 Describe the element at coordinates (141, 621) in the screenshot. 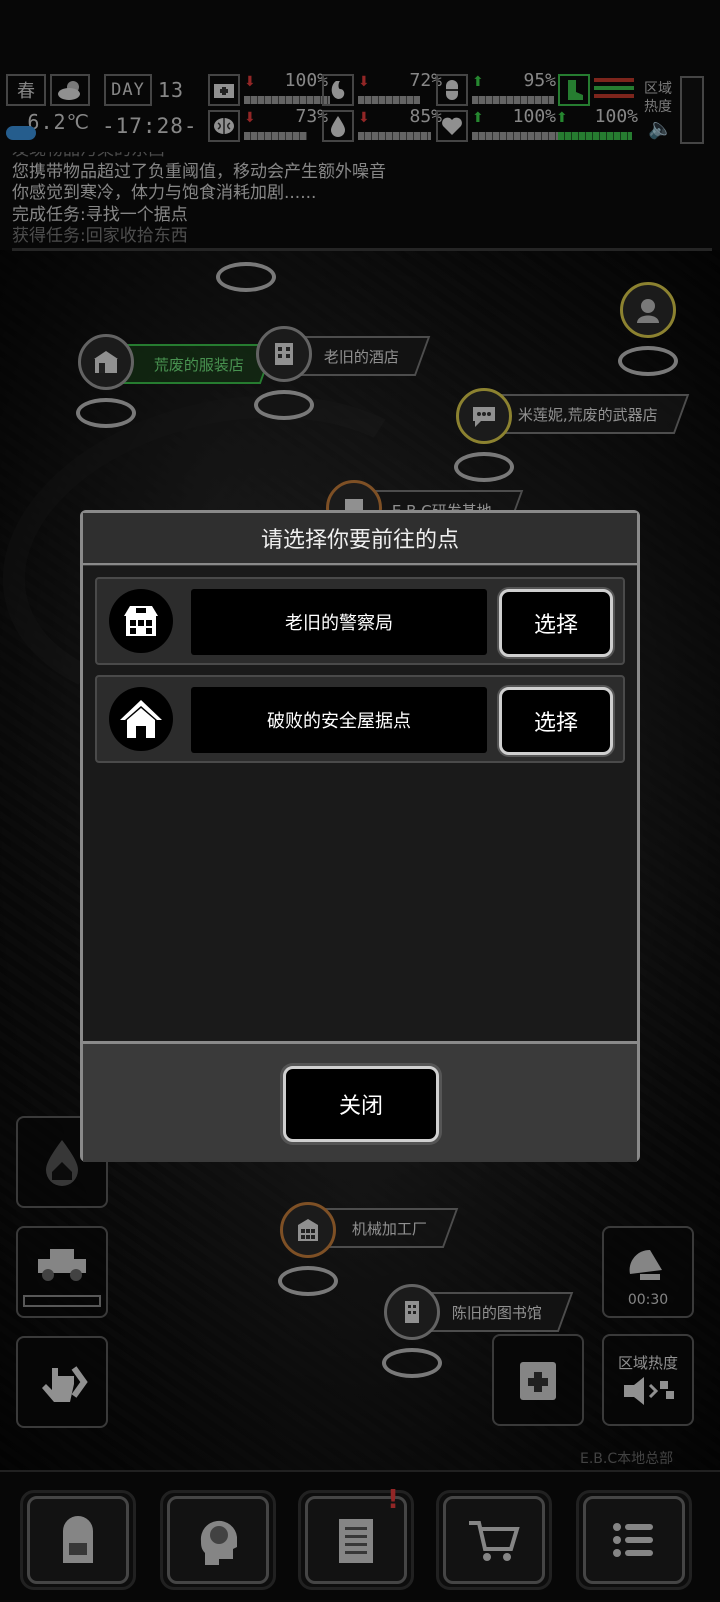

I see `police-station-icon` at that location.